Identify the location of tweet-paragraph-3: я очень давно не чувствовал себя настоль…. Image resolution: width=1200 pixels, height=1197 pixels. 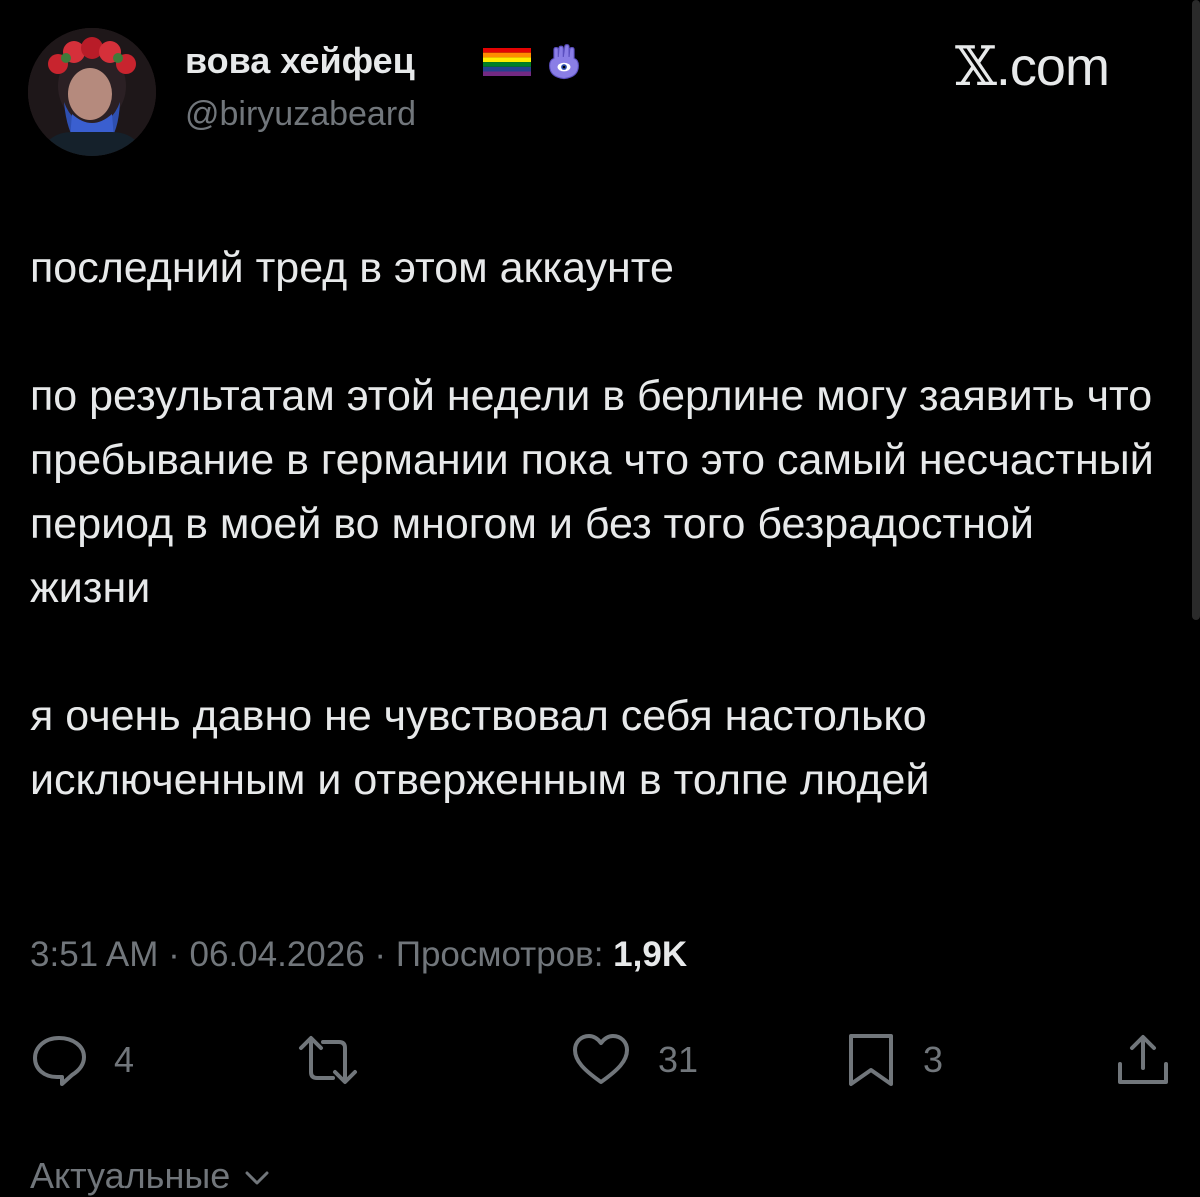
(480, 748).